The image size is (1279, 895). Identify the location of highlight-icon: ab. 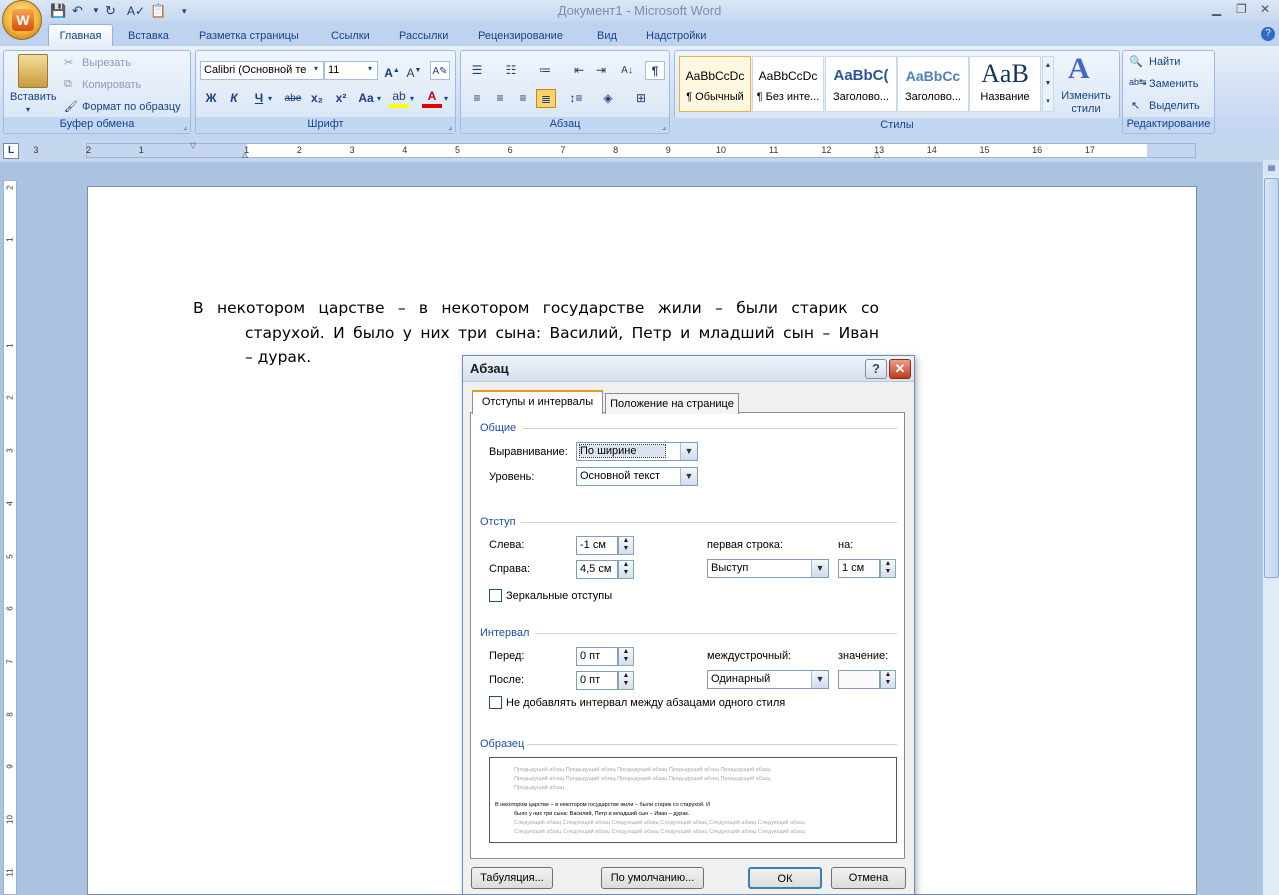
(399, 97).